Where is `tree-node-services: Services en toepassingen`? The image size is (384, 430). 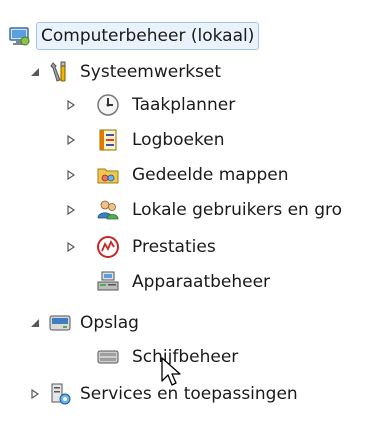 tree-node-services: Services en toepassingen is located at coordinates (192, 394).